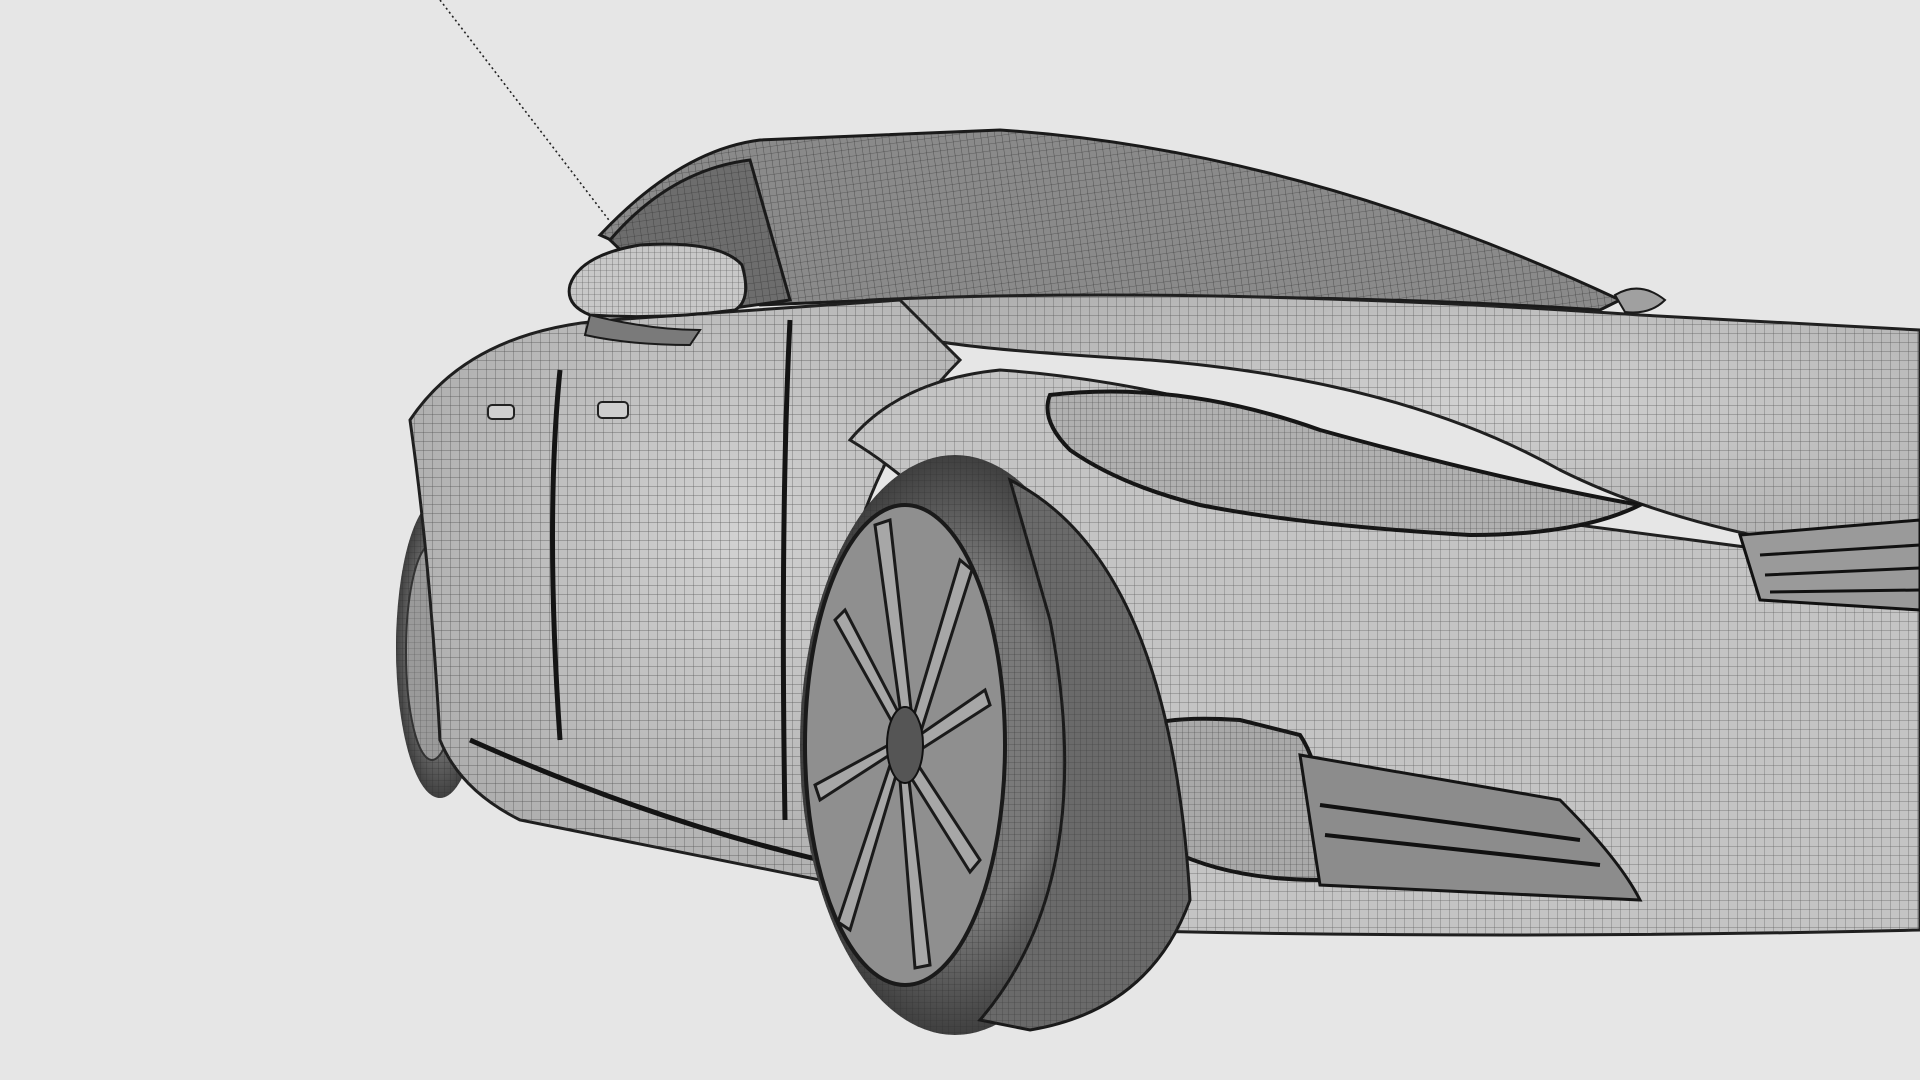  I want to click on dotted-guide-line, so click(527, 114).